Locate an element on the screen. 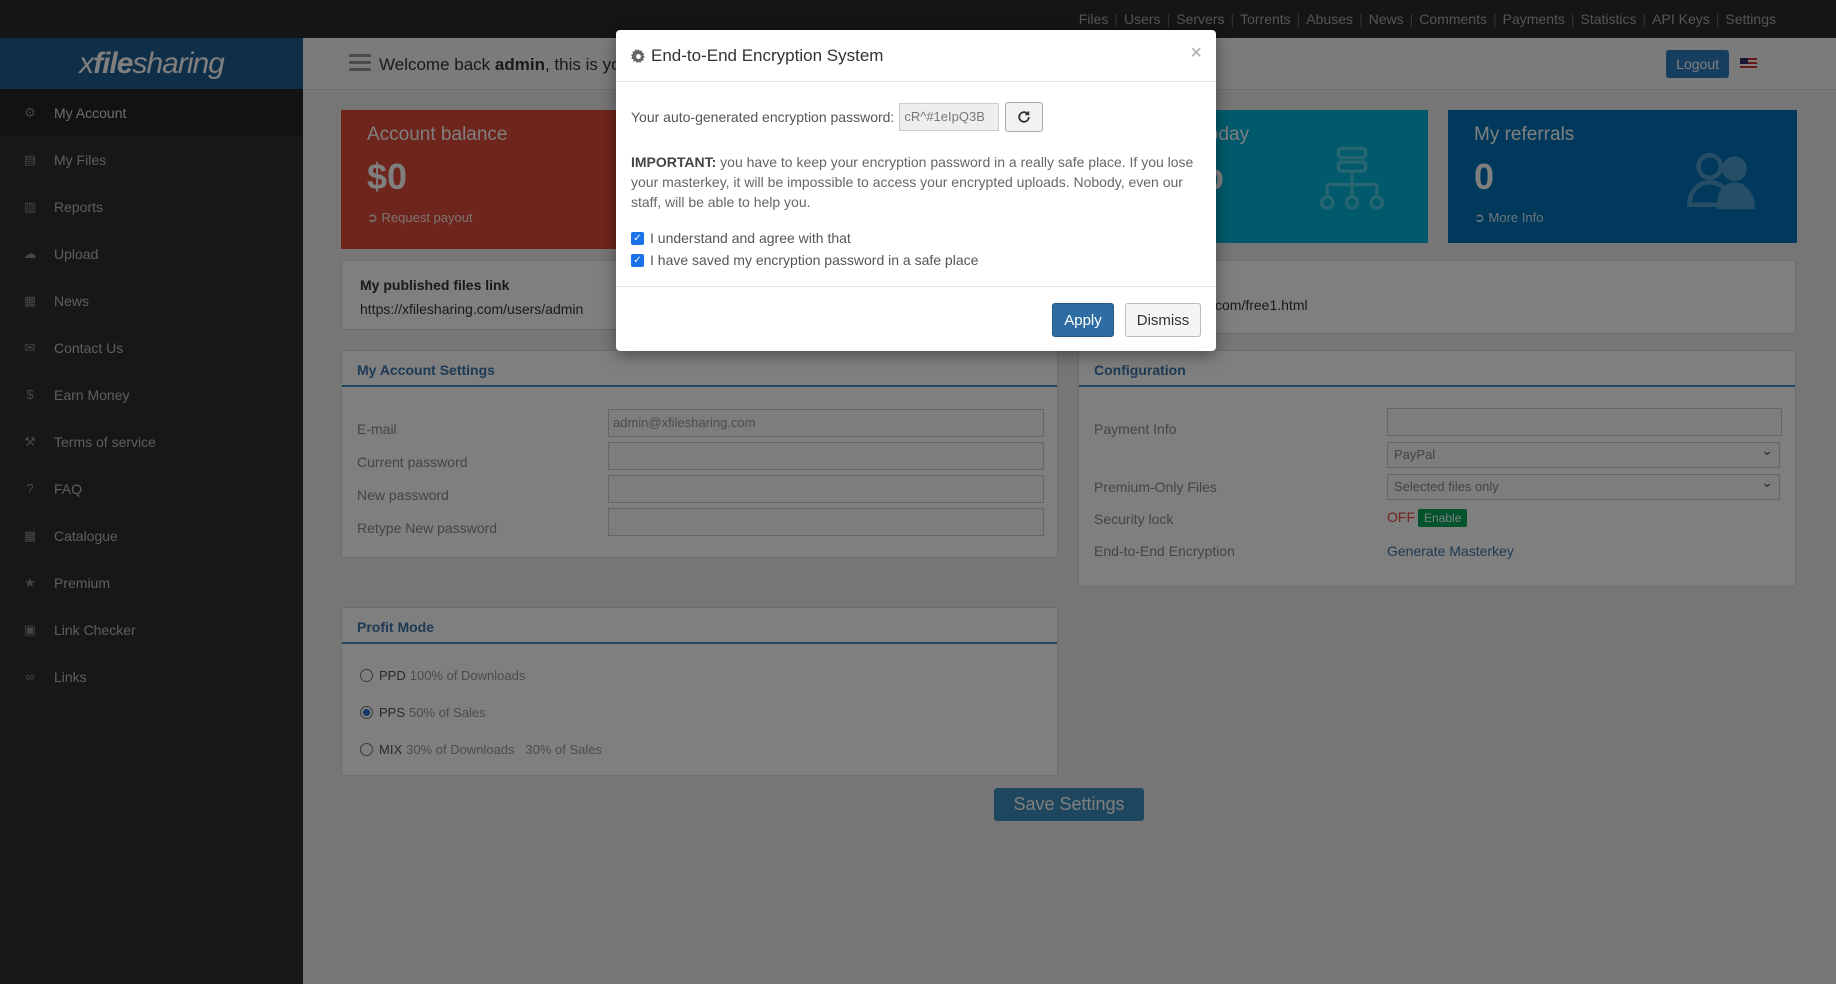 Image resolution: width=1836 pixels, height=984 pixels. agree-checkbox-row: ✓ I understand and agree with that is located at coordinates (916, 238).